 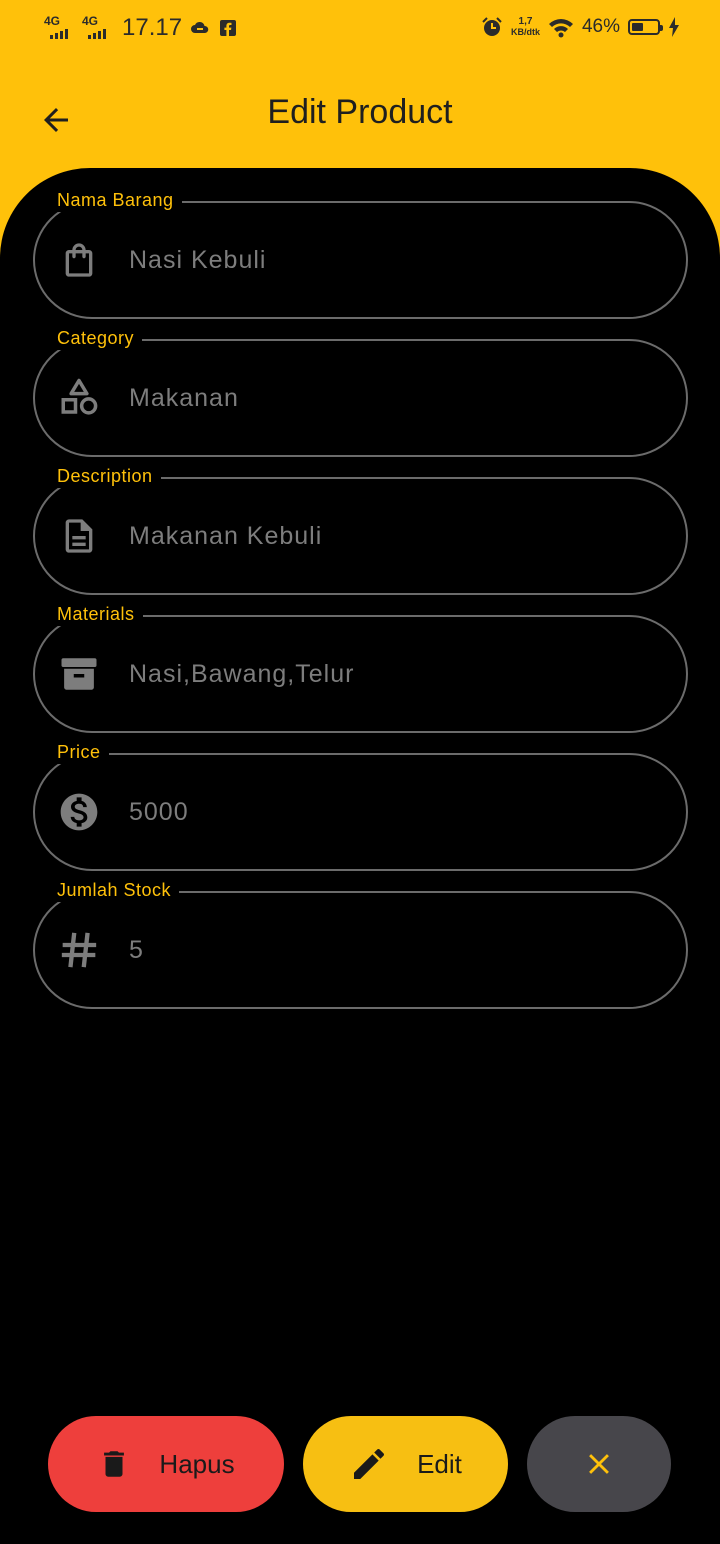 I want to click on field-category: Category, so click(x=360, y=391).